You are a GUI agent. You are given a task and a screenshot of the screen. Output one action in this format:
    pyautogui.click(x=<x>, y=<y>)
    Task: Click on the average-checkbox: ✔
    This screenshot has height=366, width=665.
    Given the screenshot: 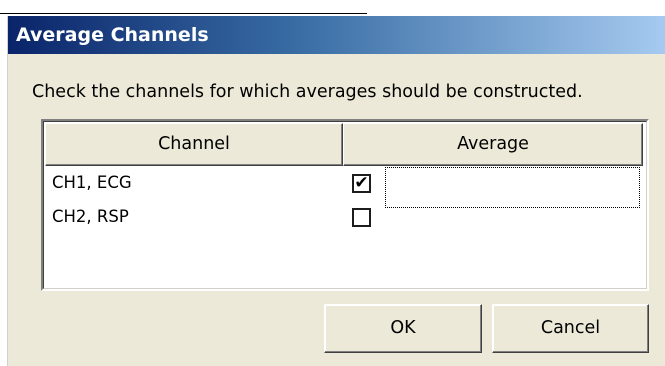 What is the action you would take?
    pyautogui.click(x=361, y=183)
    